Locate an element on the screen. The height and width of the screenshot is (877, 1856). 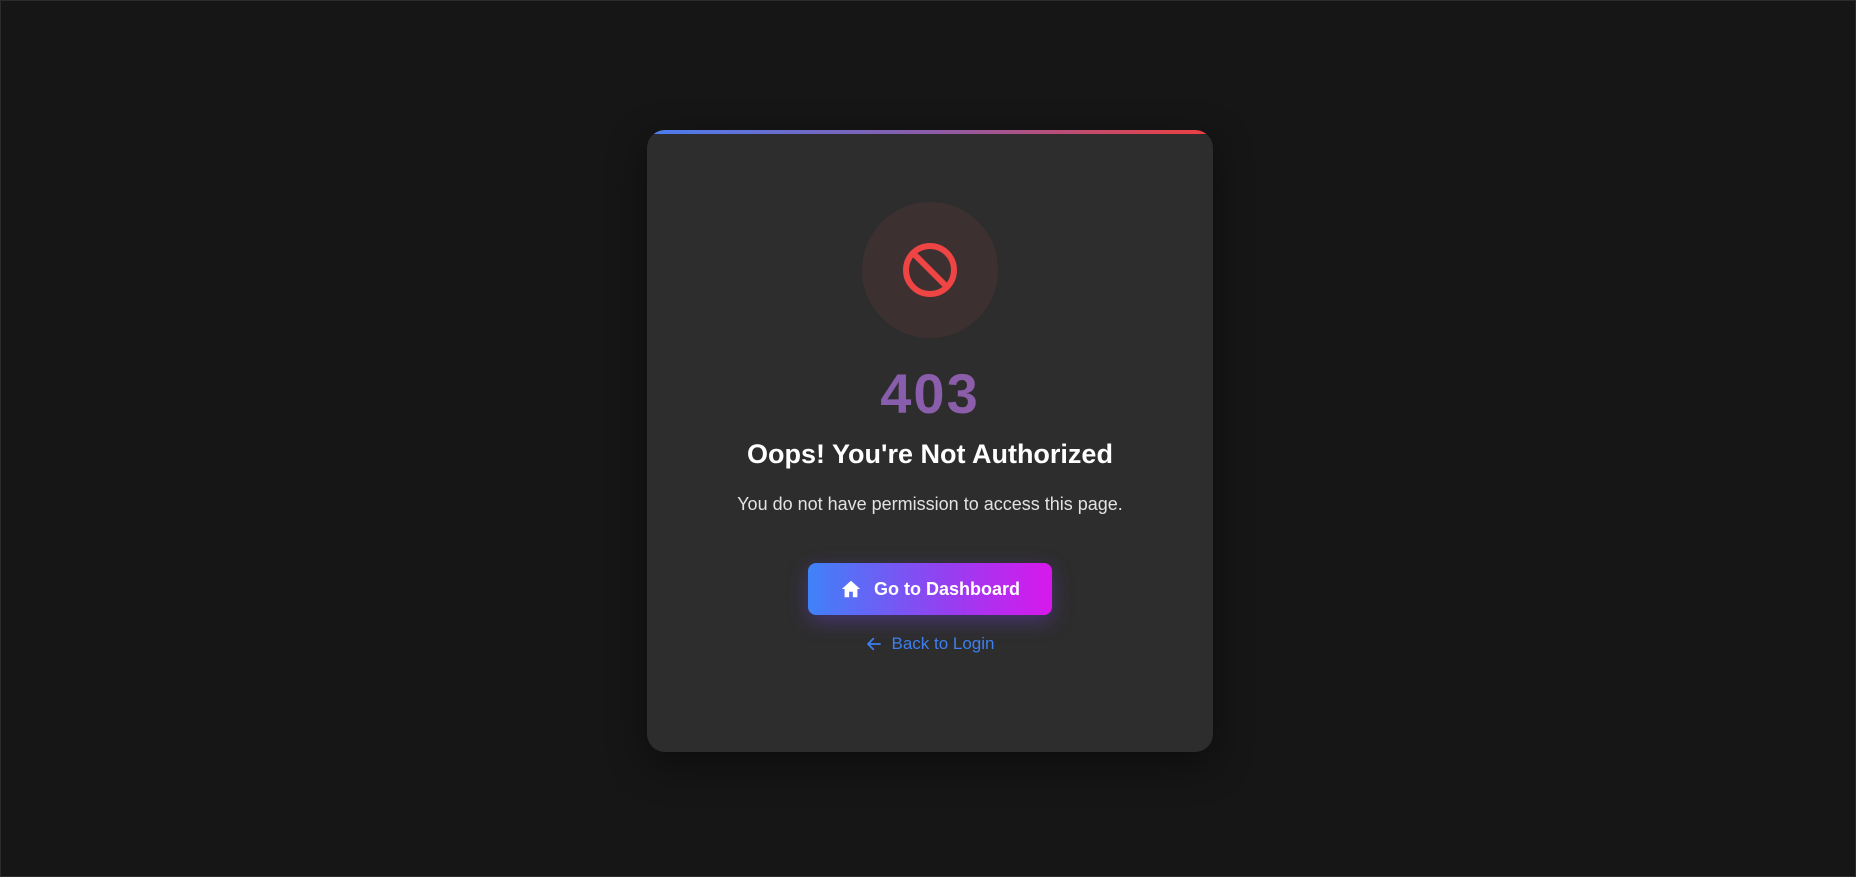
error-icon-badge is located at coordinates (930, 270).